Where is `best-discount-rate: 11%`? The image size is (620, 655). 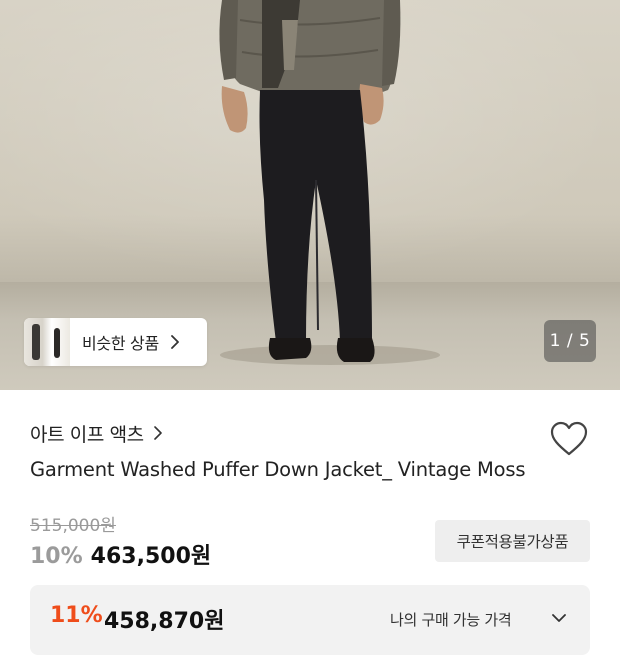 best-discount-rate: 11% is located at coordinates (76, 615).